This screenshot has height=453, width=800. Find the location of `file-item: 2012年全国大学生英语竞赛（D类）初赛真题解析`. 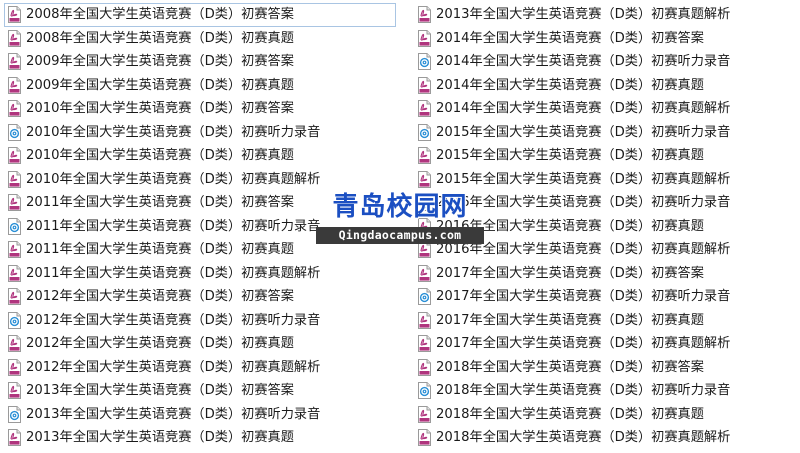

file-item: 2012年全国大学生英语竞赛（D类）初赛真题解析 is located at coordinates (200, 368).